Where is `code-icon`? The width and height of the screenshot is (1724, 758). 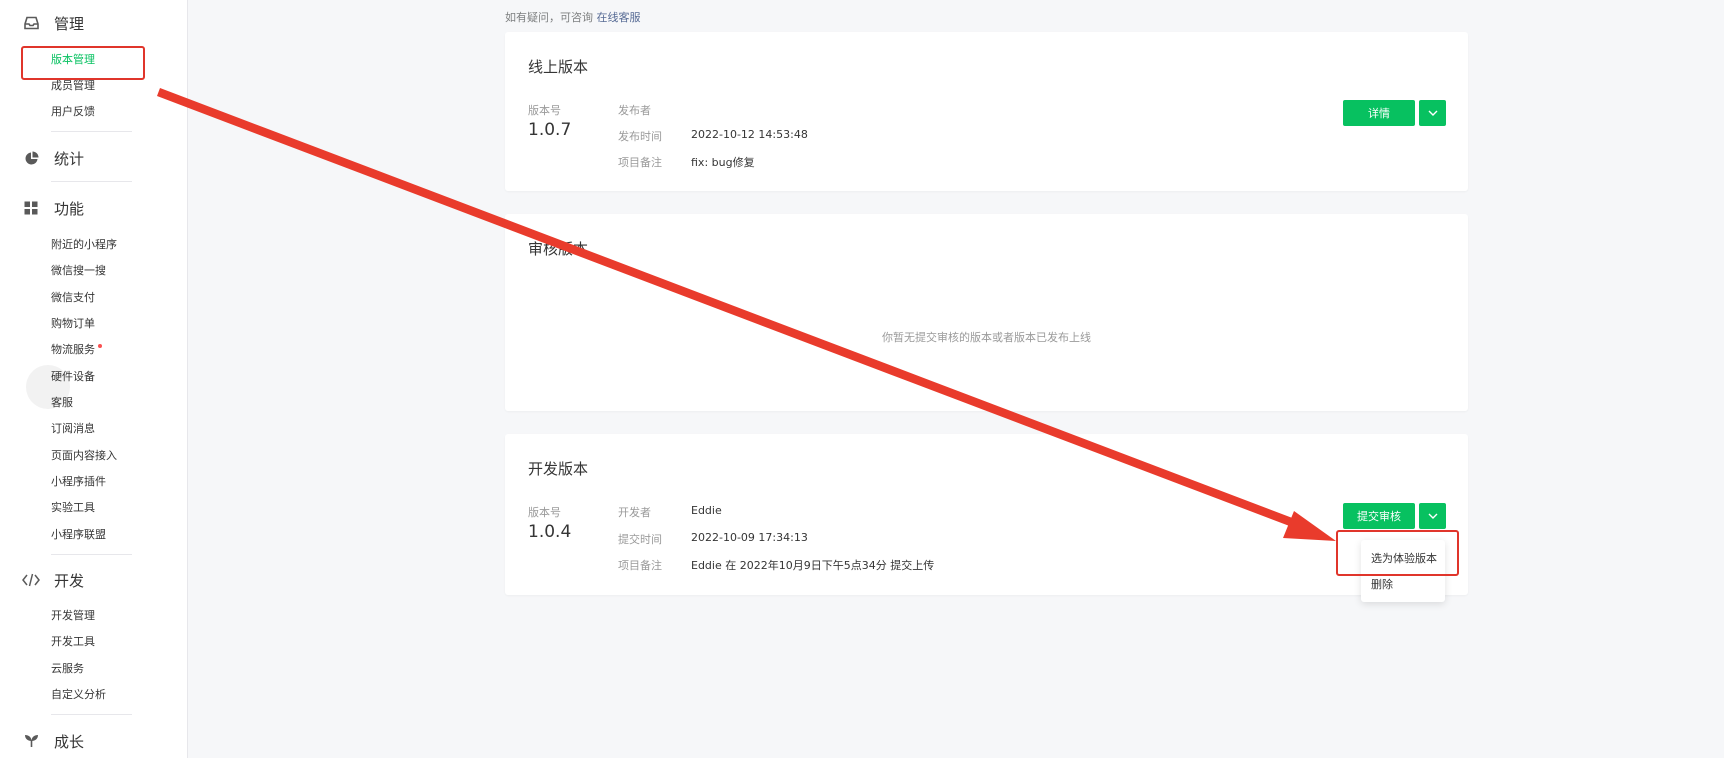
code-icon is located at coordinates (31, 580).